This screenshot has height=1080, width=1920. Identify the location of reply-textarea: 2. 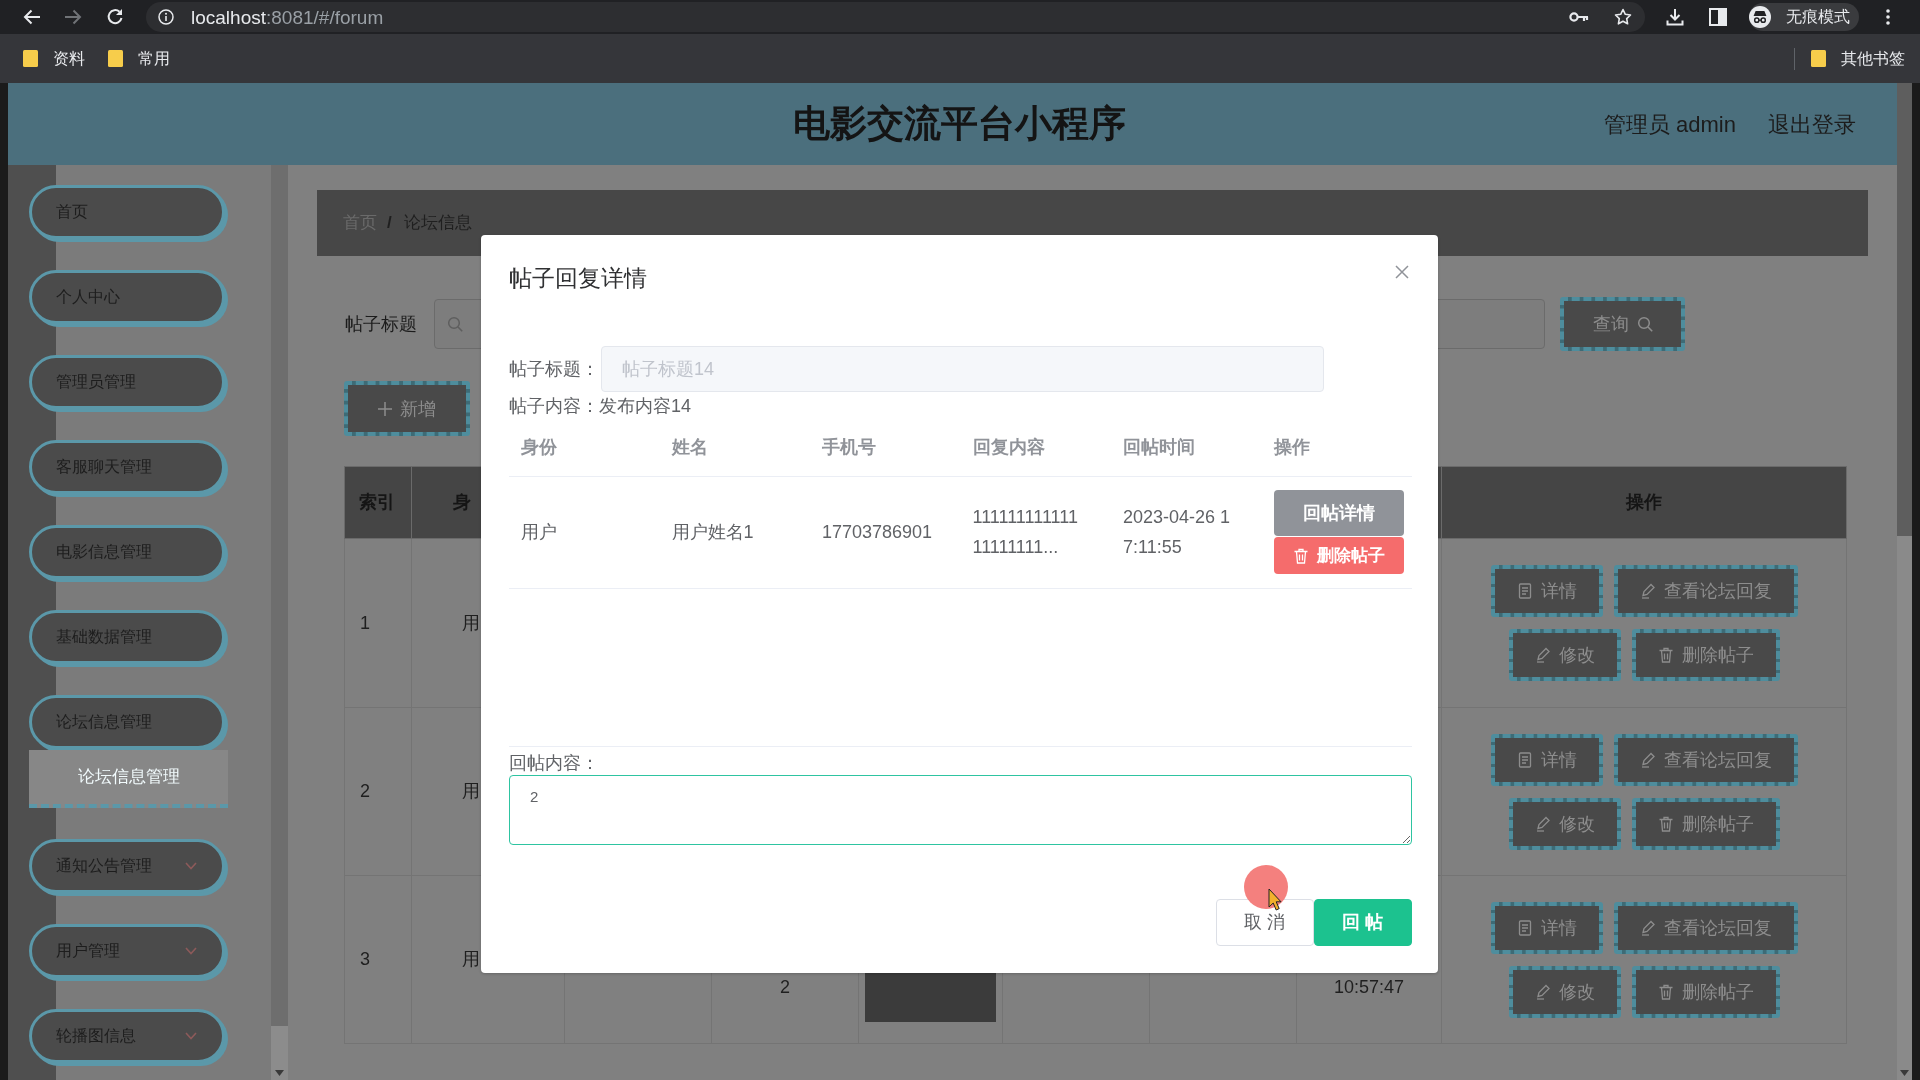
(960, 810).